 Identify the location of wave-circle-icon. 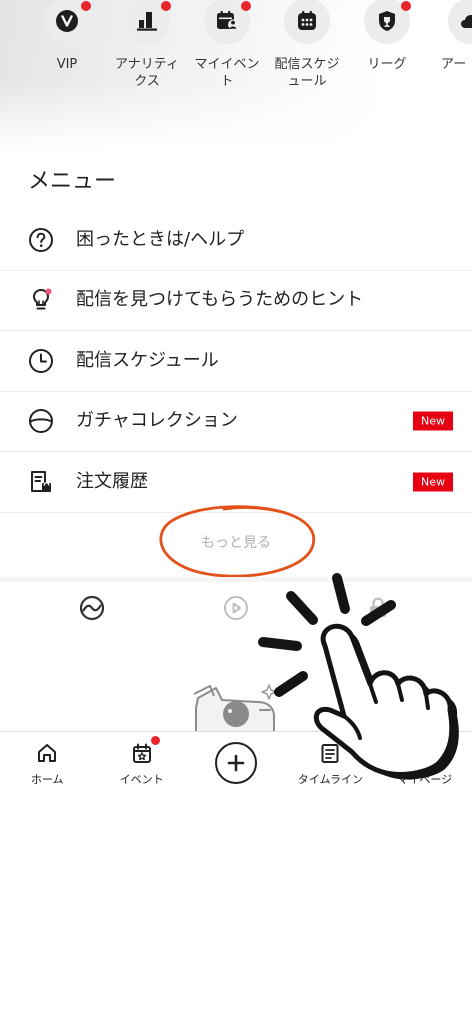
(92, 608).